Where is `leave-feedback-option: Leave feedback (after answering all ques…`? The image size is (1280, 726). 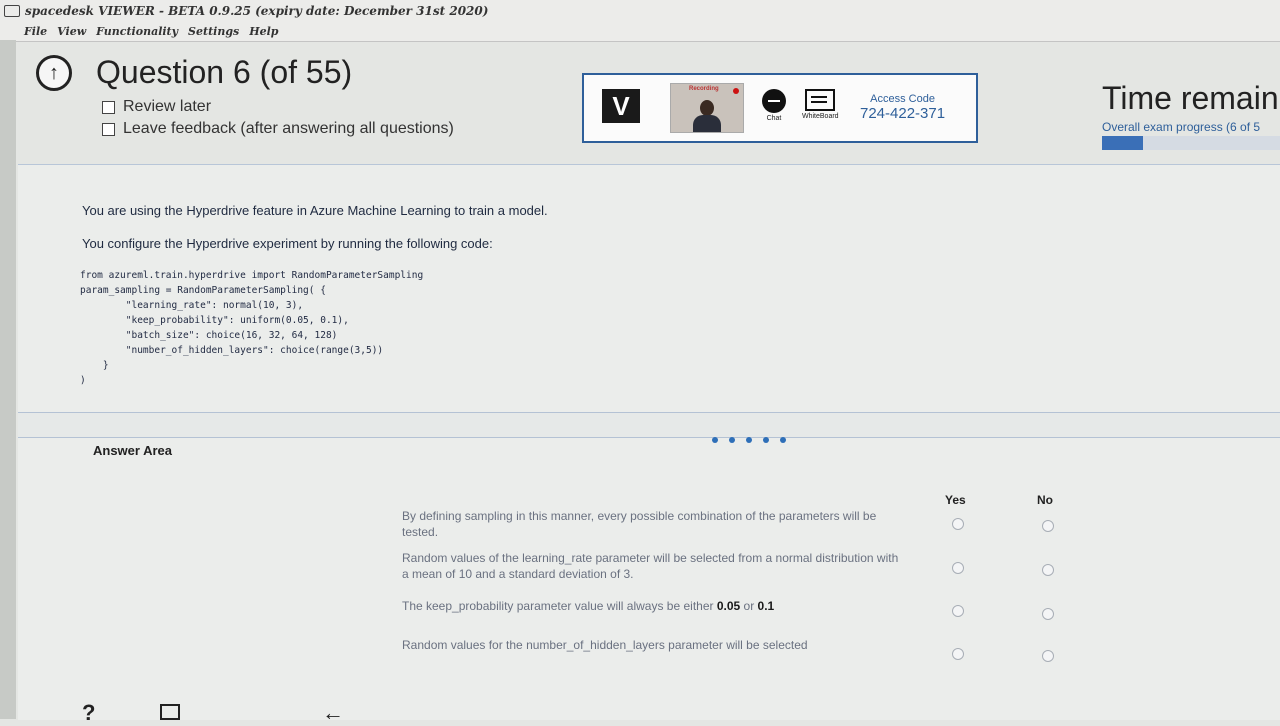
leave-feedback-option: Leave feedback (after answering all ques… is located at coordinates (278, 129).